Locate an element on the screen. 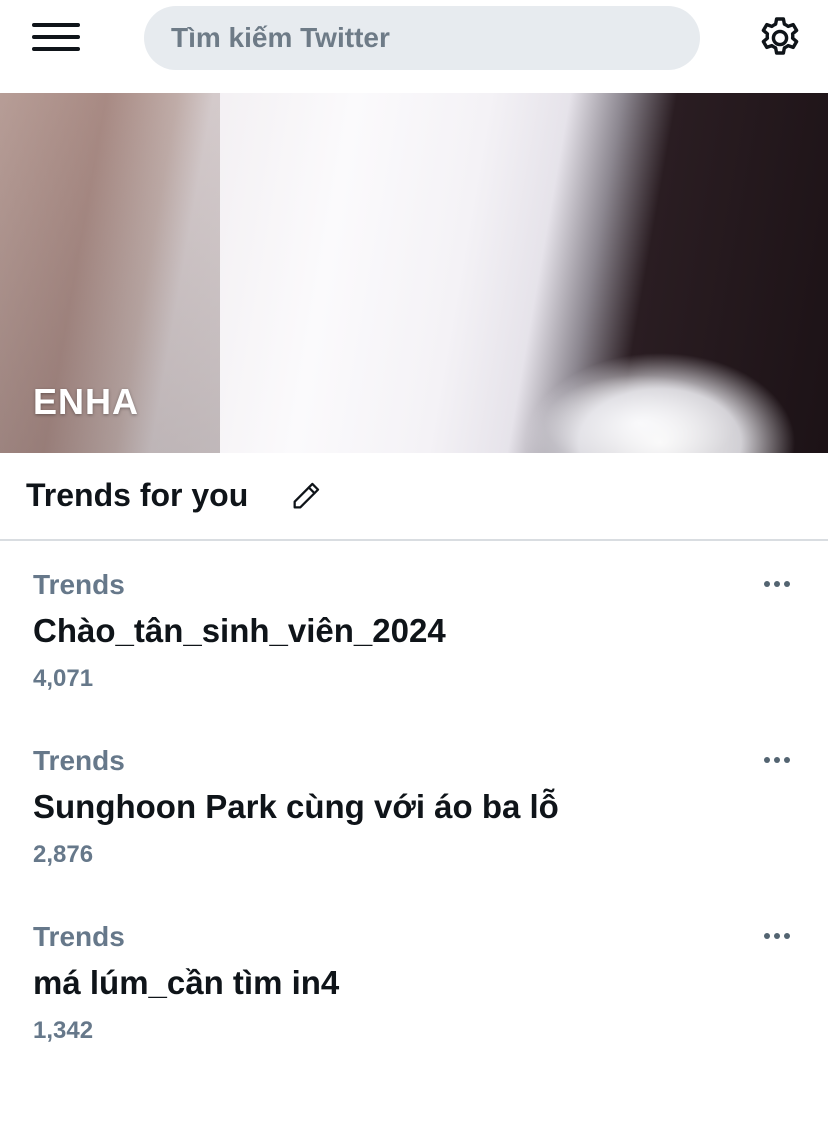 Image resolution: width=828 pixels, height=1132 pixels. top-bar is located at coordinates (414, 46).